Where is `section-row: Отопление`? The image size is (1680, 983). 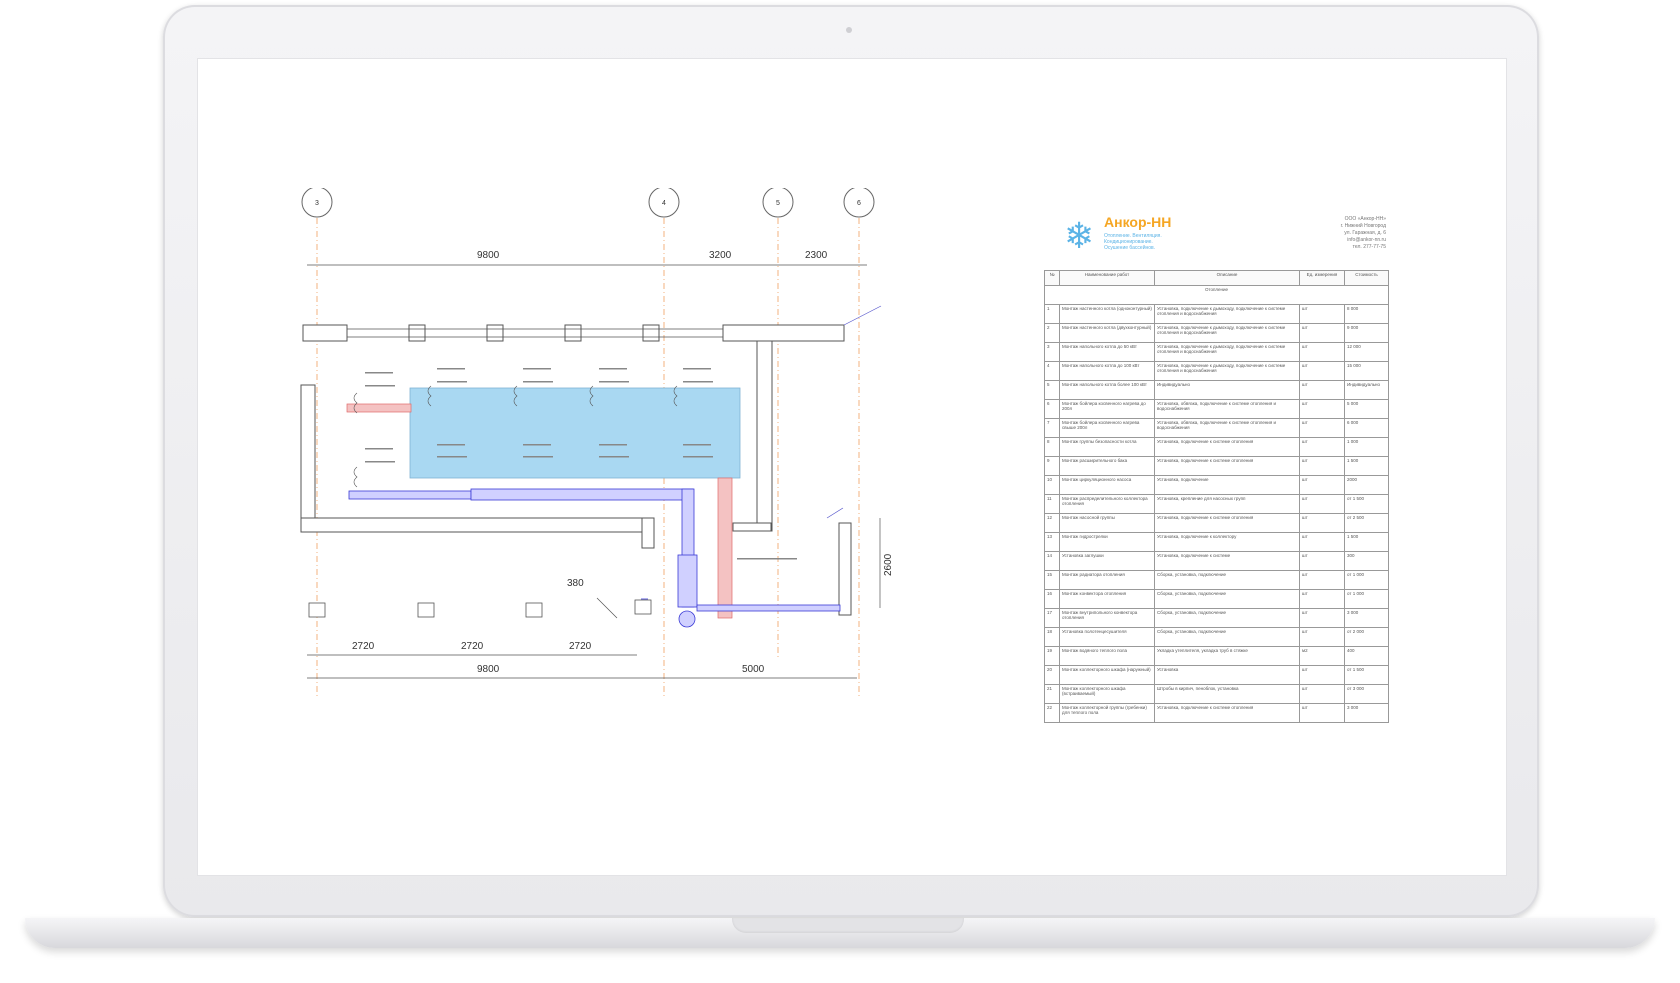 section-row: Отопление is located at coordinates (1216, 295).